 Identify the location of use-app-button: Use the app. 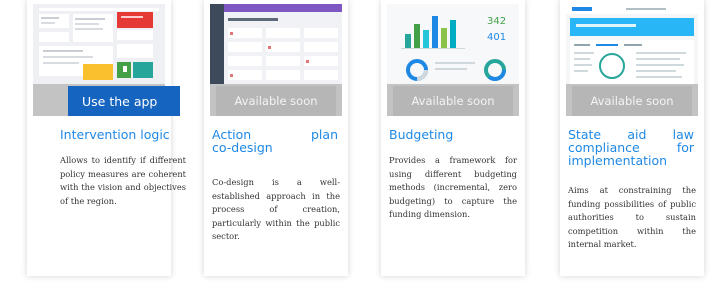
(124, 101).